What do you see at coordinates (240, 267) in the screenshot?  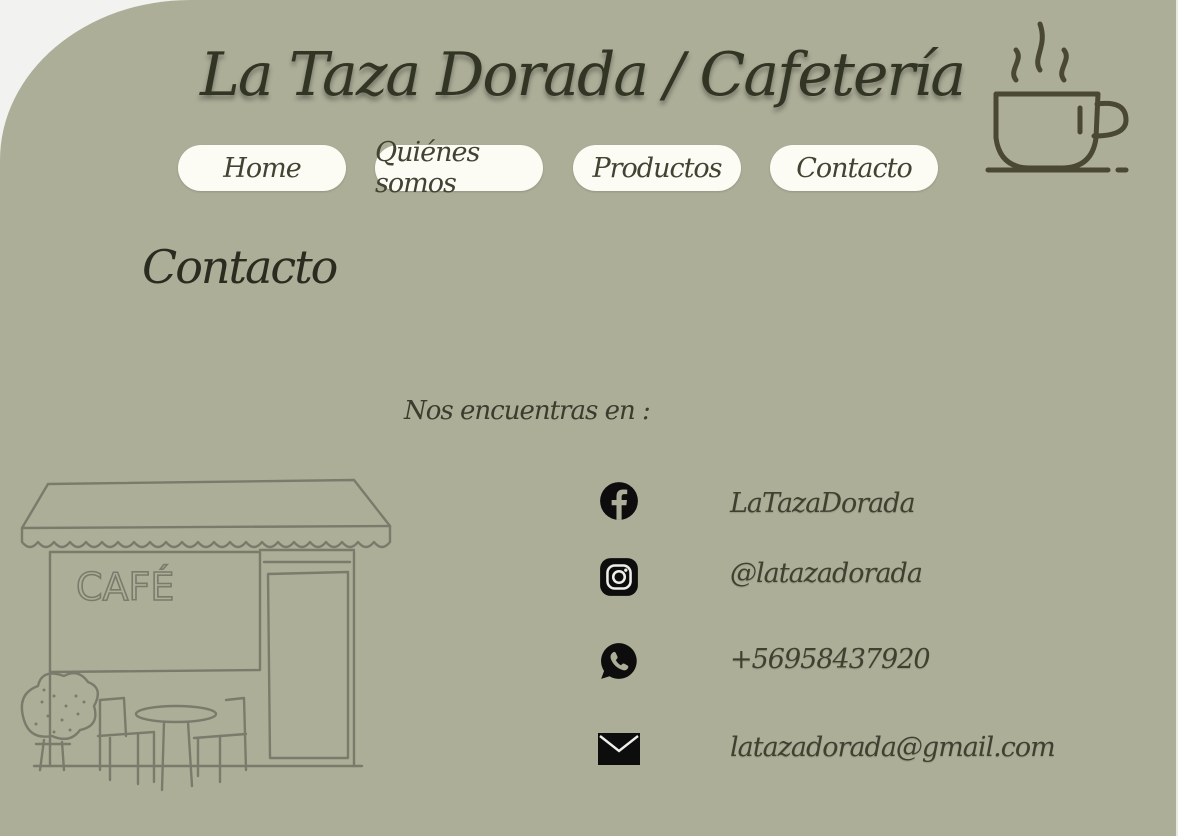 I see `page-title: Contacto` at bounding box center [240, 267].